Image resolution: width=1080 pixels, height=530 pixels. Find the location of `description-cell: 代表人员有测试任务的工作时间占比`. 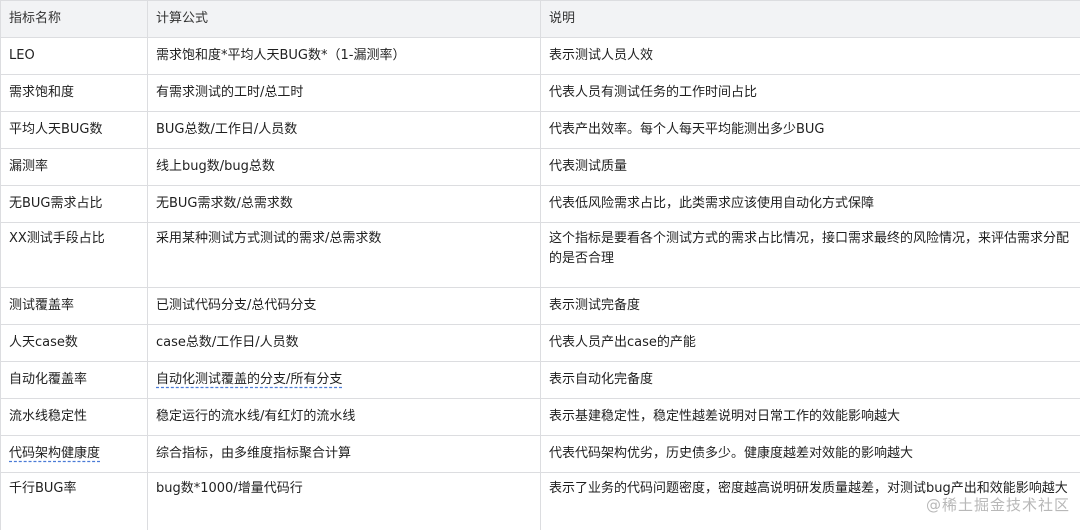

description-cell: 代表人员有测试任务的工作时间占比 is located at coordinates (810, 93).